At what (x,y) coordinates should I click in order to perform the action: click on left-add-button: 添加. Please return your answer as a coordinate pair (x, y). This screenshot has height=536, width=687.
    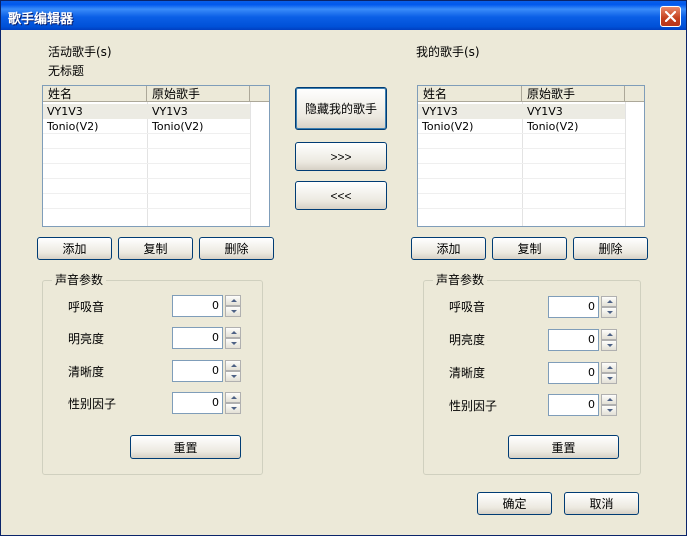
    Looking at the image, I should click on (74, 248).